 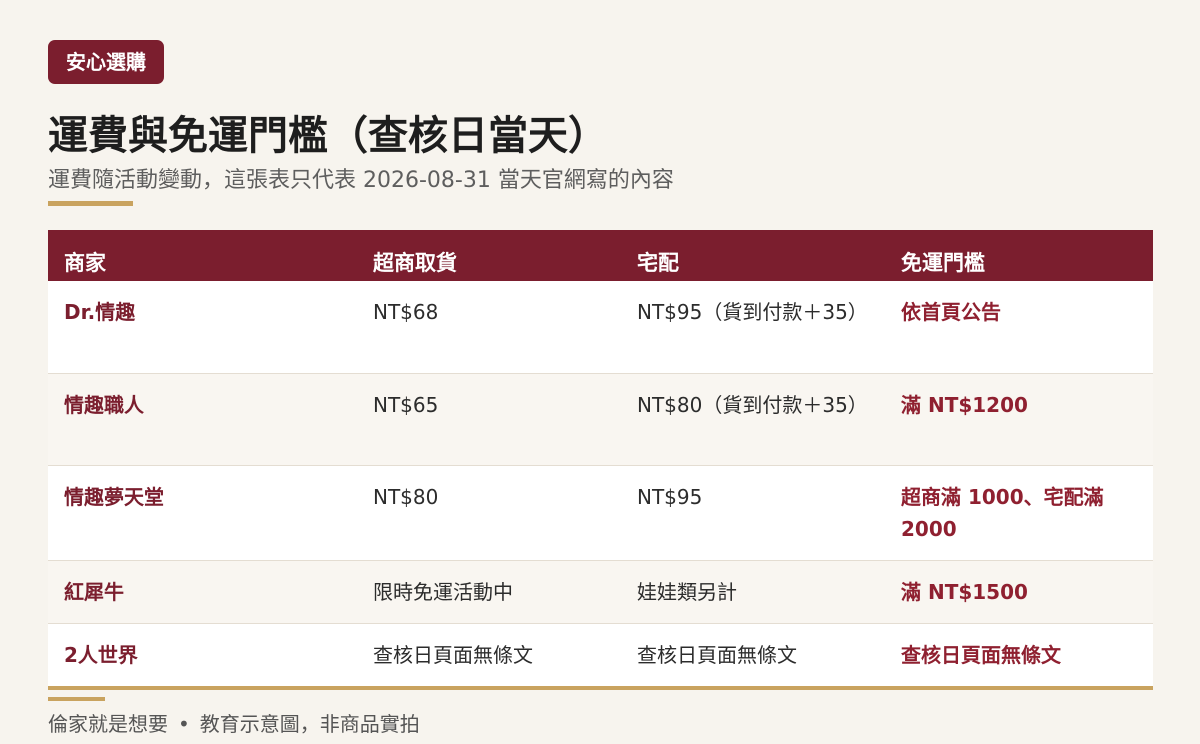 What do you see at coordinates (489, 327) in the screenshot?
I see `store-pickup-cell: NT$68` at bounding box center [489, 327].